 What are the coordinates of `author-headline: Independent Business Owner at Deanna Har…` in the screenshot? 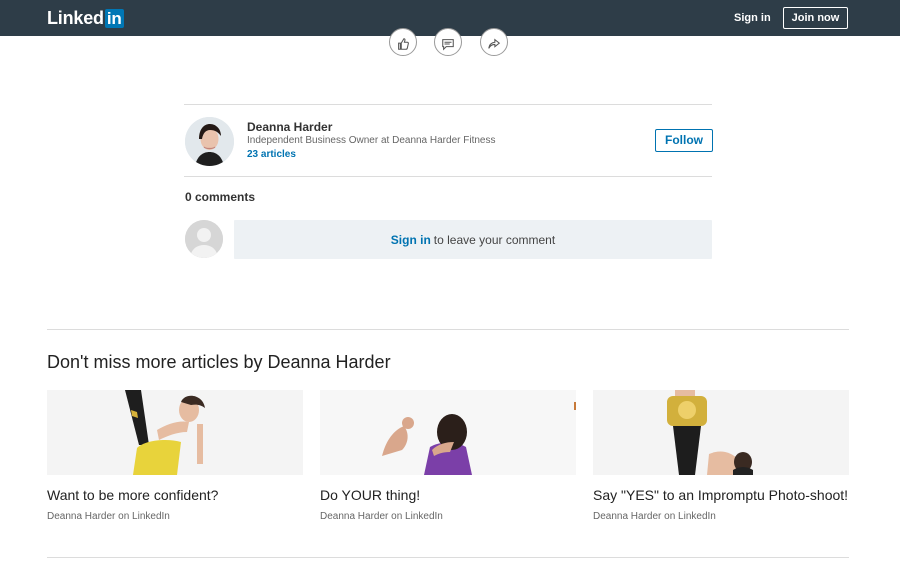 It's located at (371, 140).